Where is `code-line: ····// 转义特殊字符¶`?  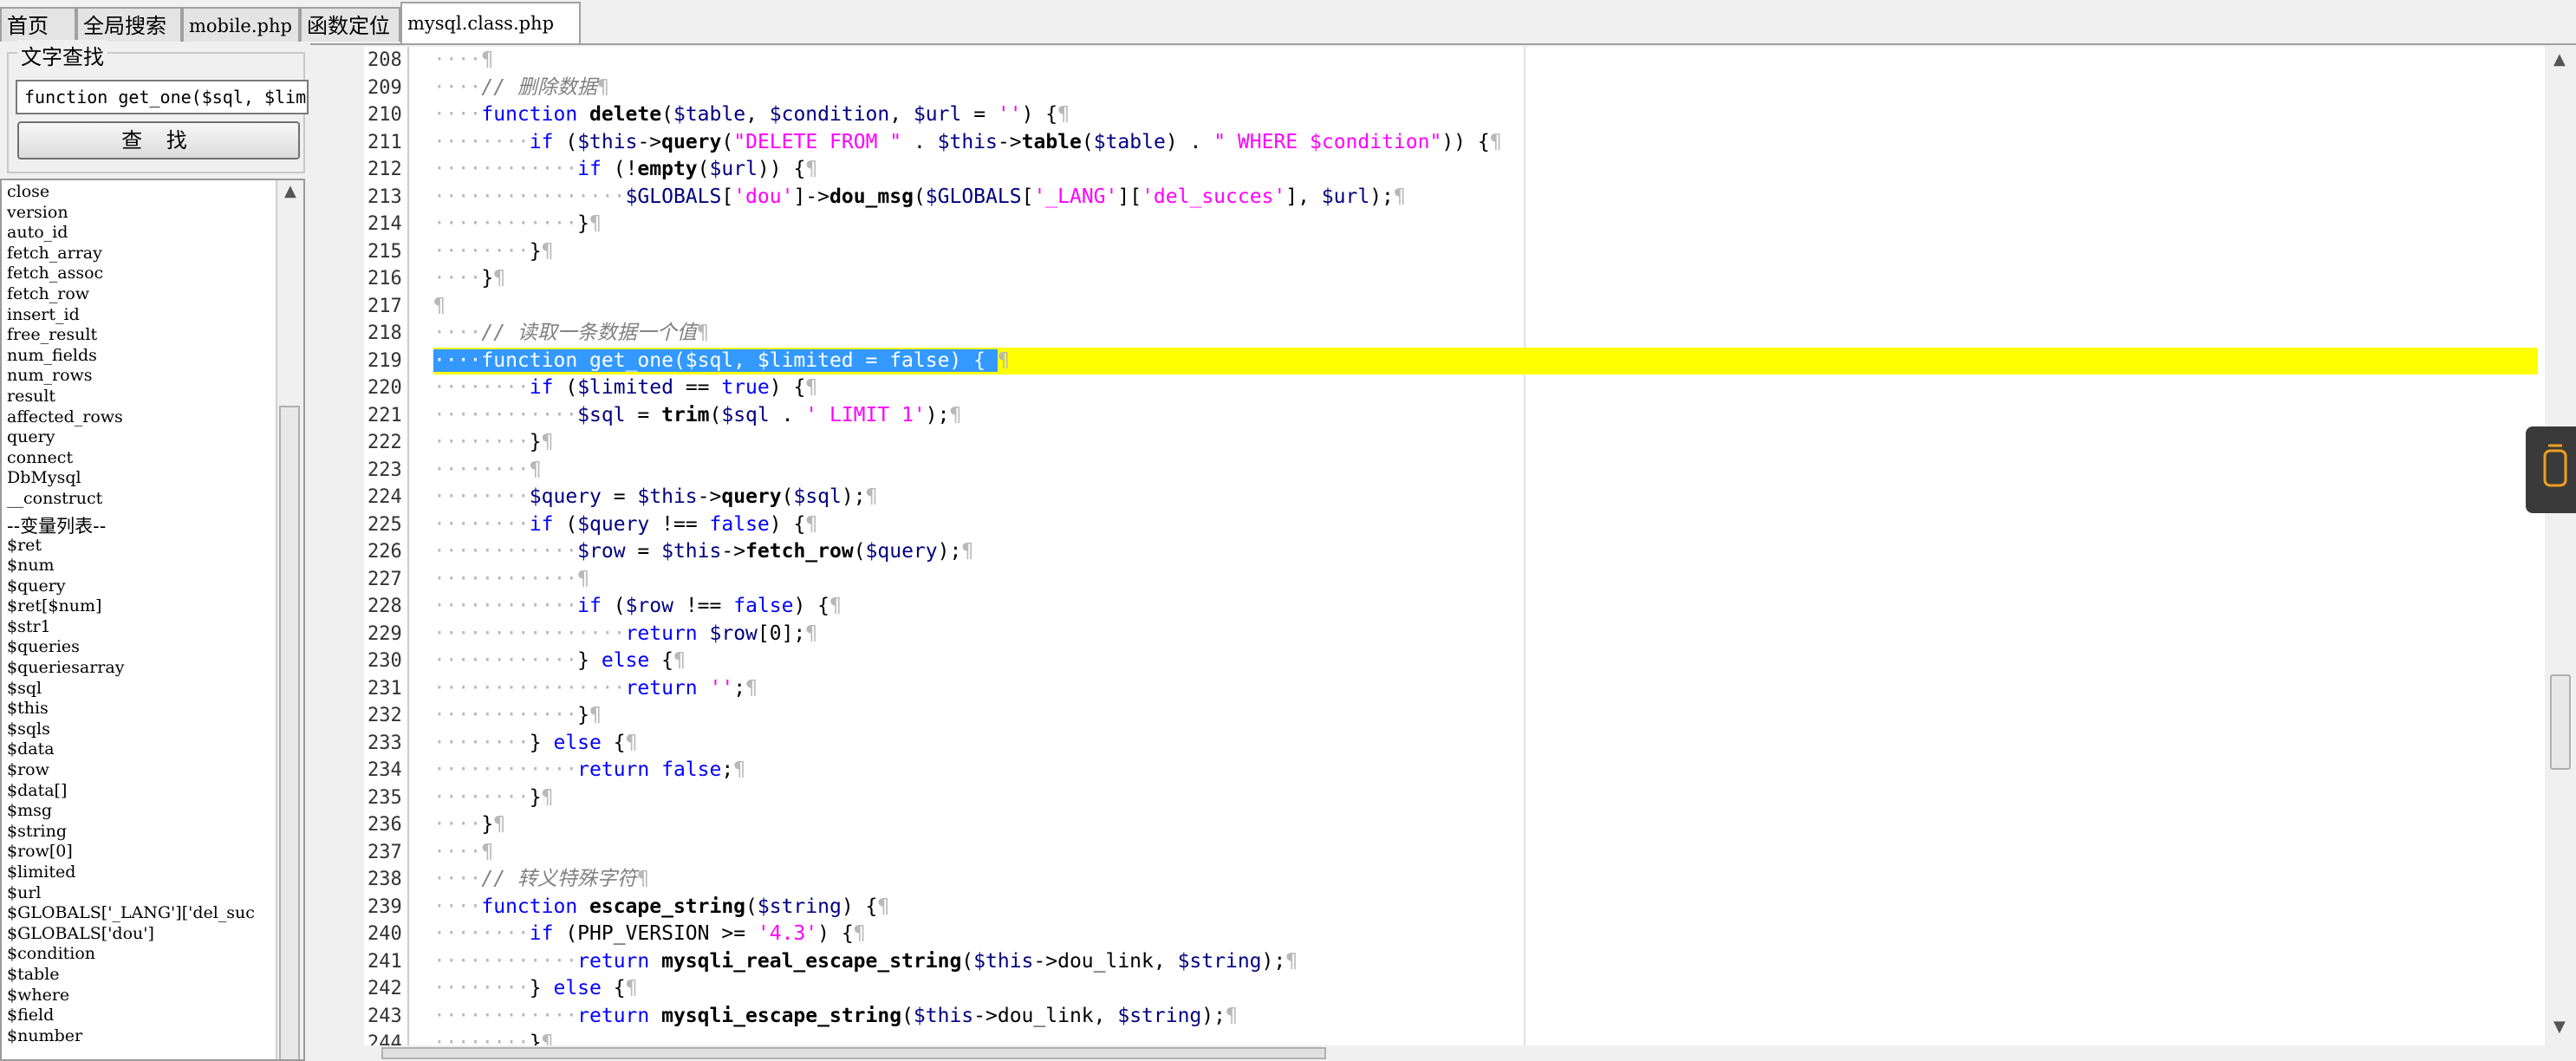 code-line: ····// 转义特殊字符¶ is located at coordinates (541, 880).